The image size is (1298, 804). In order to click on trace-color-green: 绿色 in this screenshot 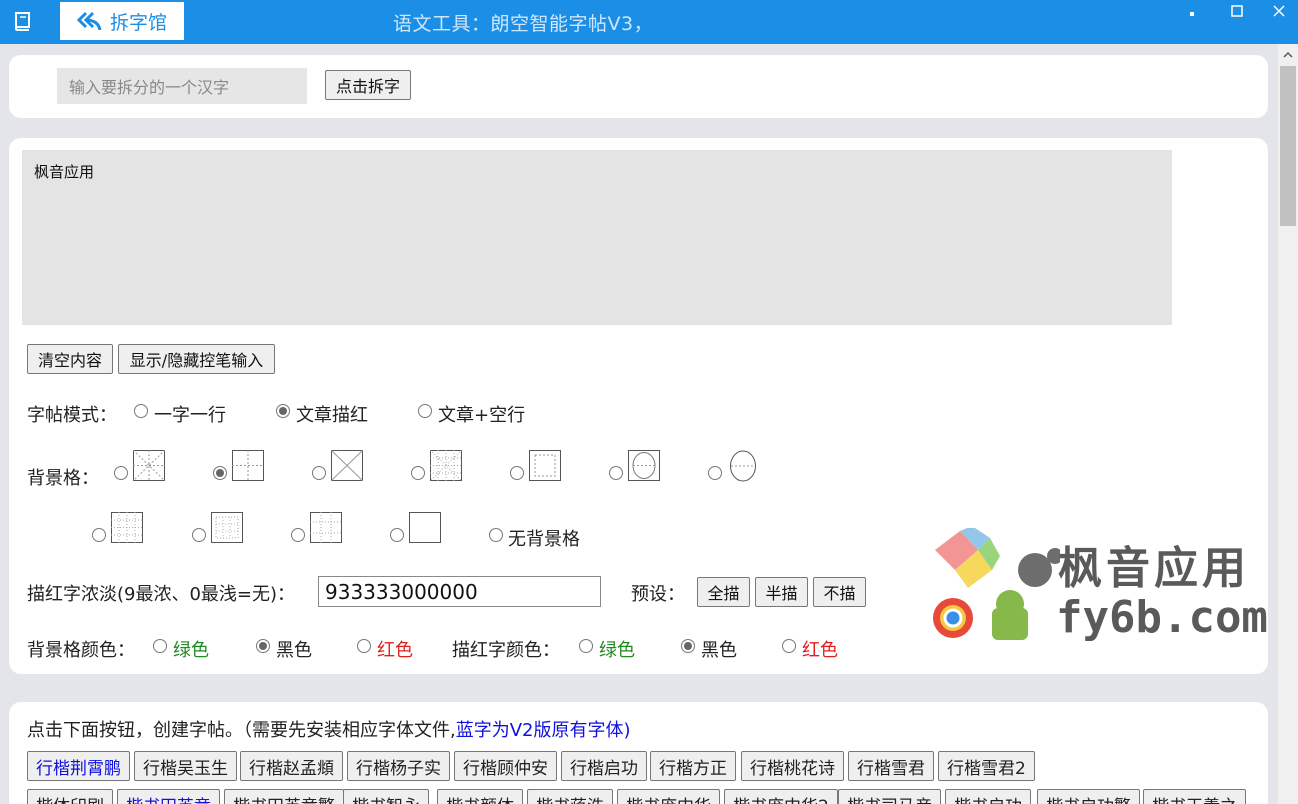, I will do `click(617, 650)`.